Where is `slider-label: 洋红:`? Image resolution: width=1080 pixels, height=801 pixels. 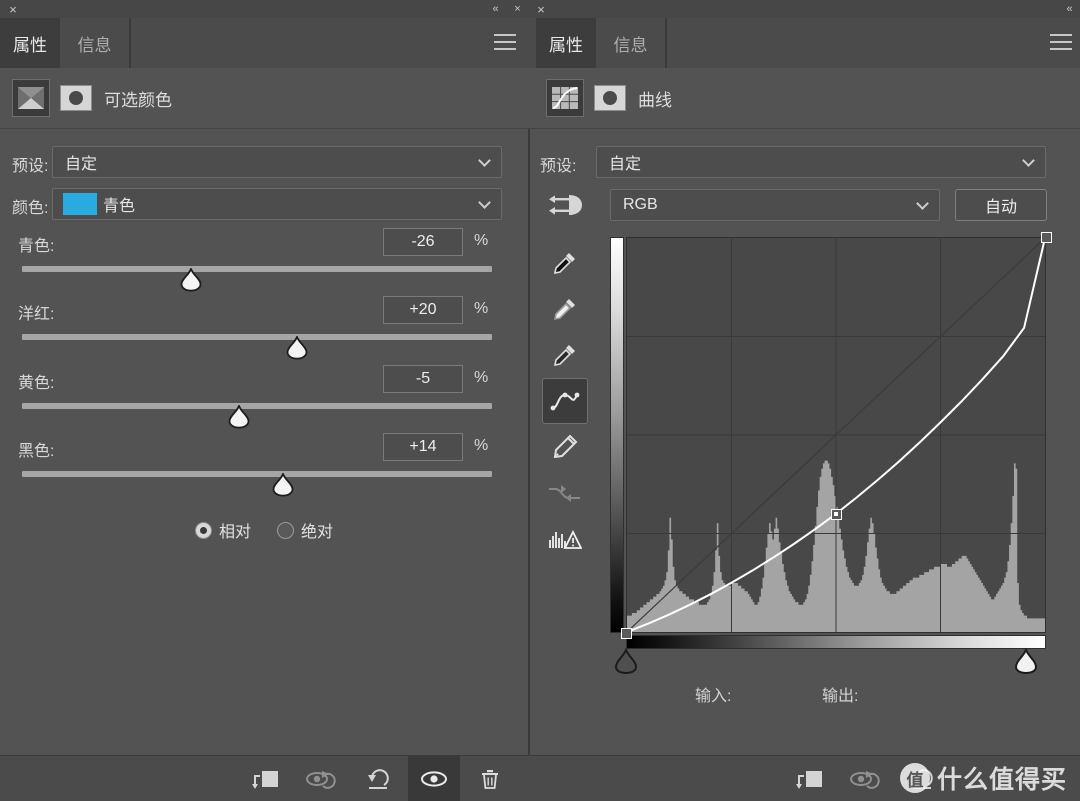 slider-label: 洋红: is located at coordinates (36, 314).